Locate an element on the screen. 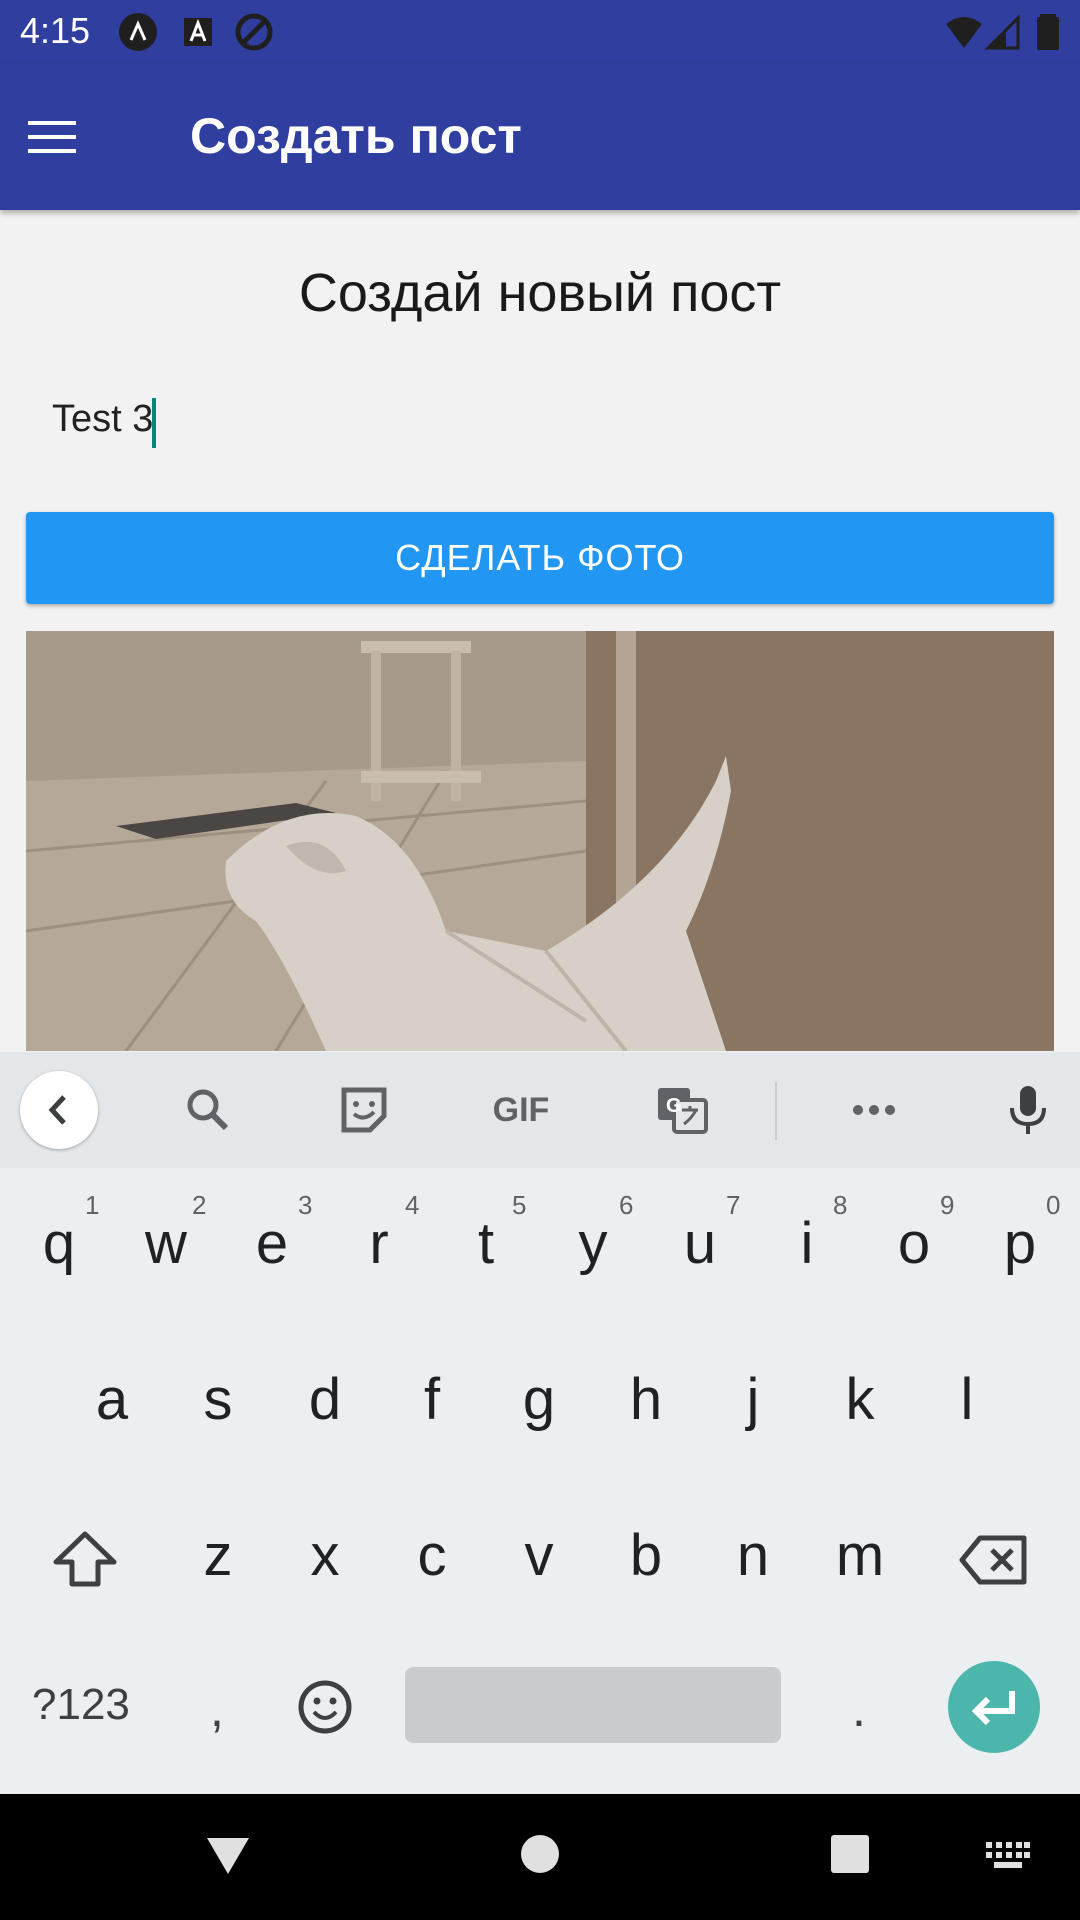  home-icon is located at coordinates (540, 1854).